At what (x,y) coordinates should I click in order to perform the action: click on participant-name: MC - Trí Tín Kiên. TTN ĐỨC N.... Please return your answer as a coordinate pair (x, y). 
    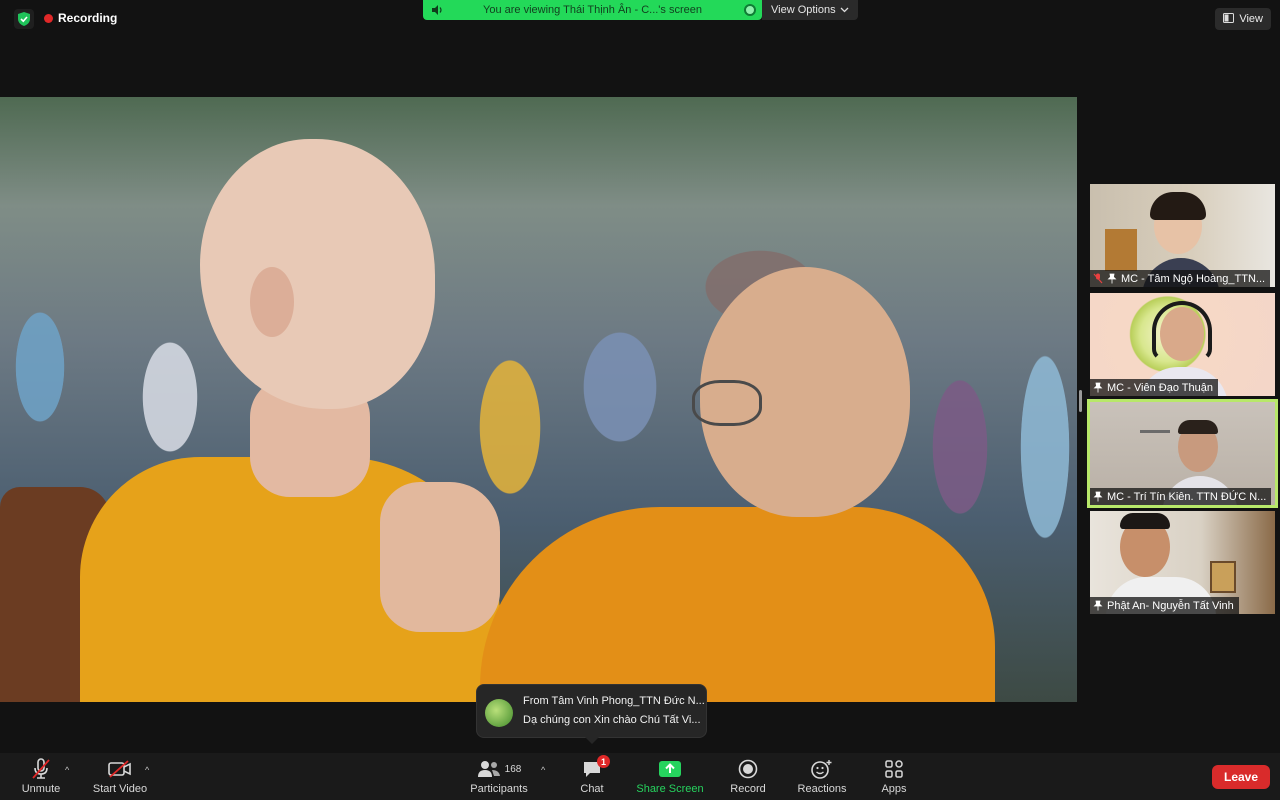
    Looking at the image, I should click on (1187, 496).